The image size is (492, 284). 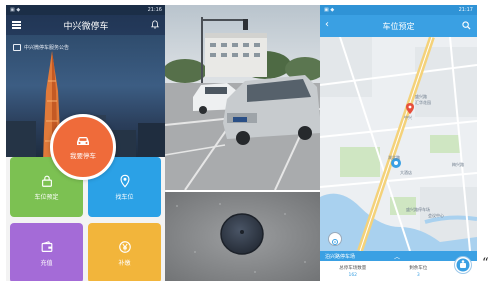 I want to click on reserve-space-label: 车位预定, so click(x=46, y=197).